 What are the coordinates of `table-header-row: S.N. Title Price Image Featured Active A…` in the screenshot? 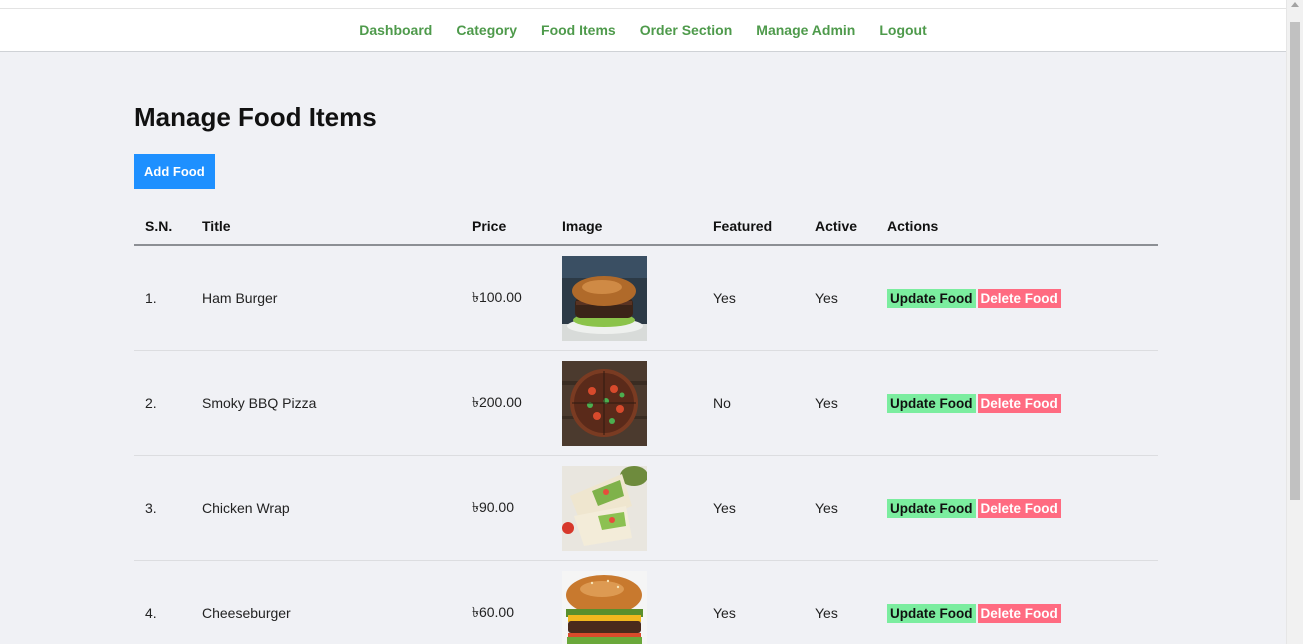 It's located at (646, 227).